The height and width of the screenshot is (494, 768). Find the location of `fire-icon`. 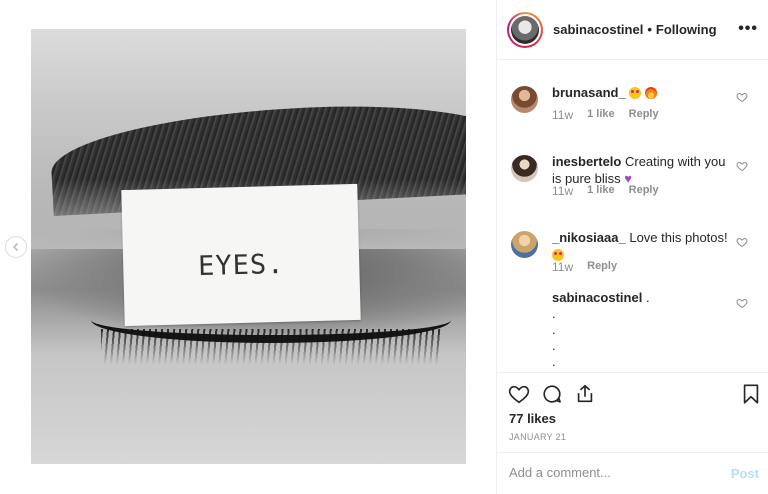

fire-icon is located at coordinates (650, 93).